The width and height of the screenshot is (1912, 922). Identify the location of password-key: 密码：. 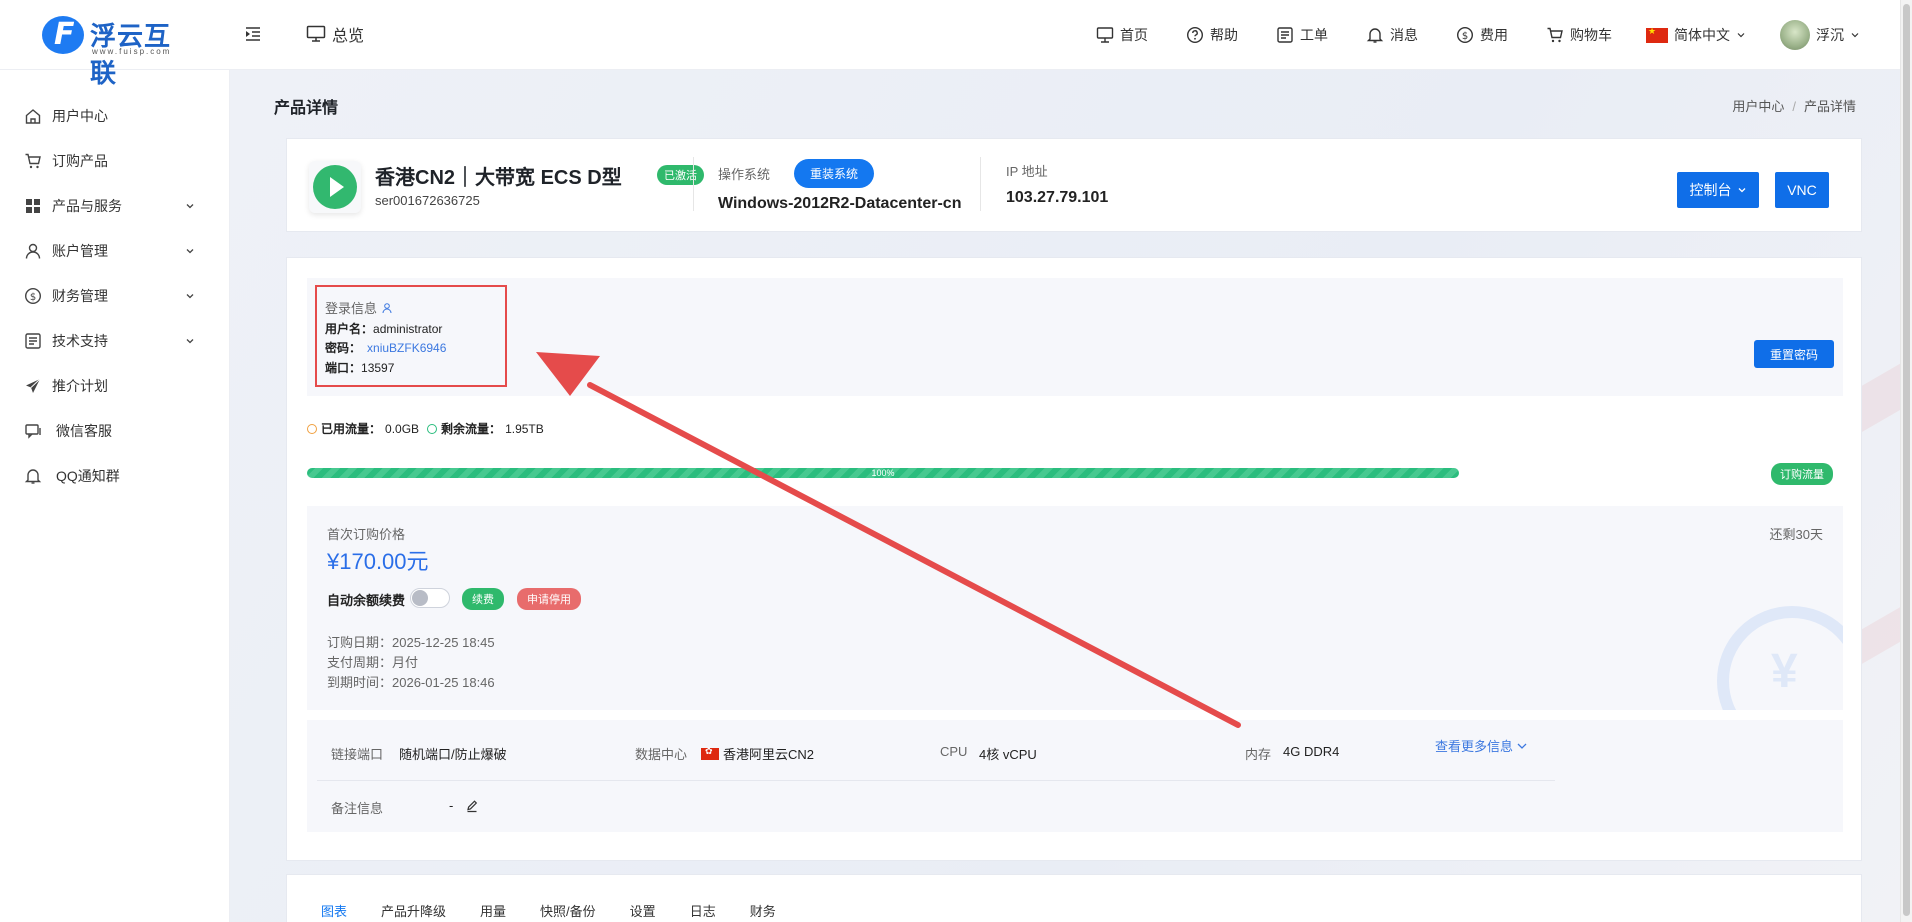
(343, 348).